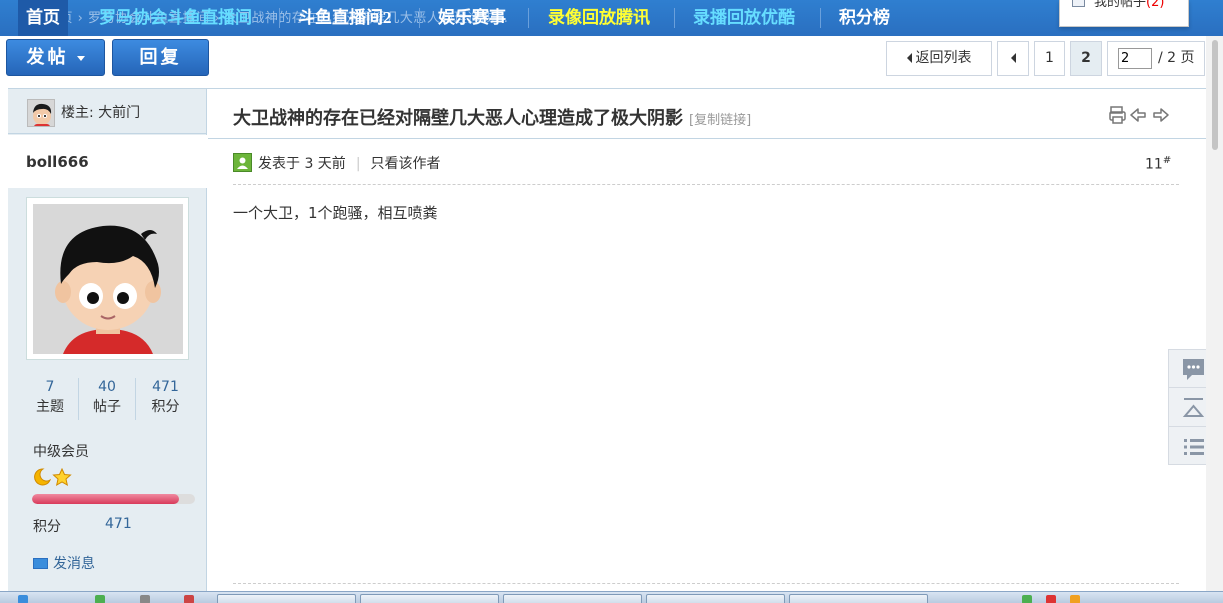  Describe the element at coordinates (1120, 5) in the screenshot. I see `my-posts-label: 我的帖子` at that location.